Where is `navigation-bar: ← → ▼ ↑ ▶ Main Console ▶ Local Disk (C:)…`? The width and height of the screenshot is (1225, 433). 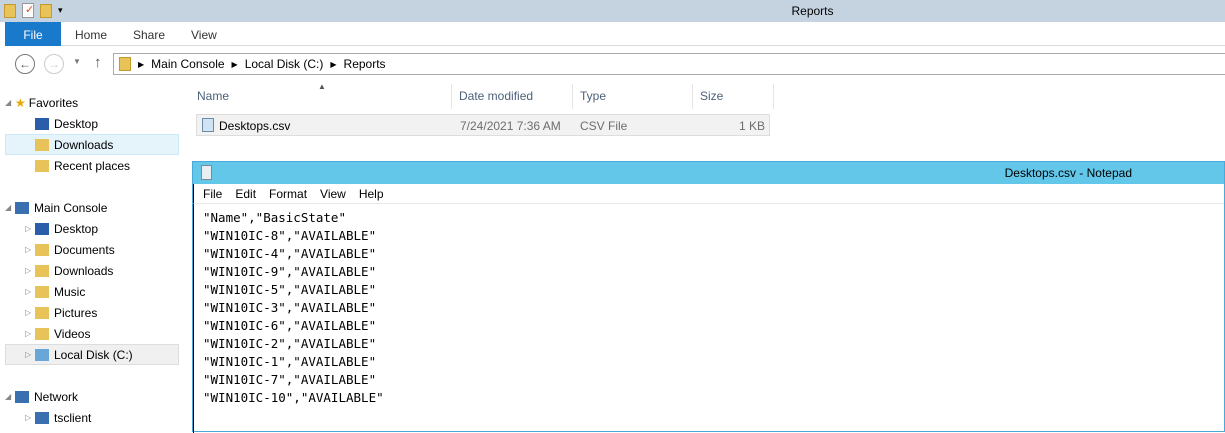 navigation-bar: ← → ▼ ↑ ▶ Main Console ▶ Local Disk (C:)… is located at coordinates (615, 64).